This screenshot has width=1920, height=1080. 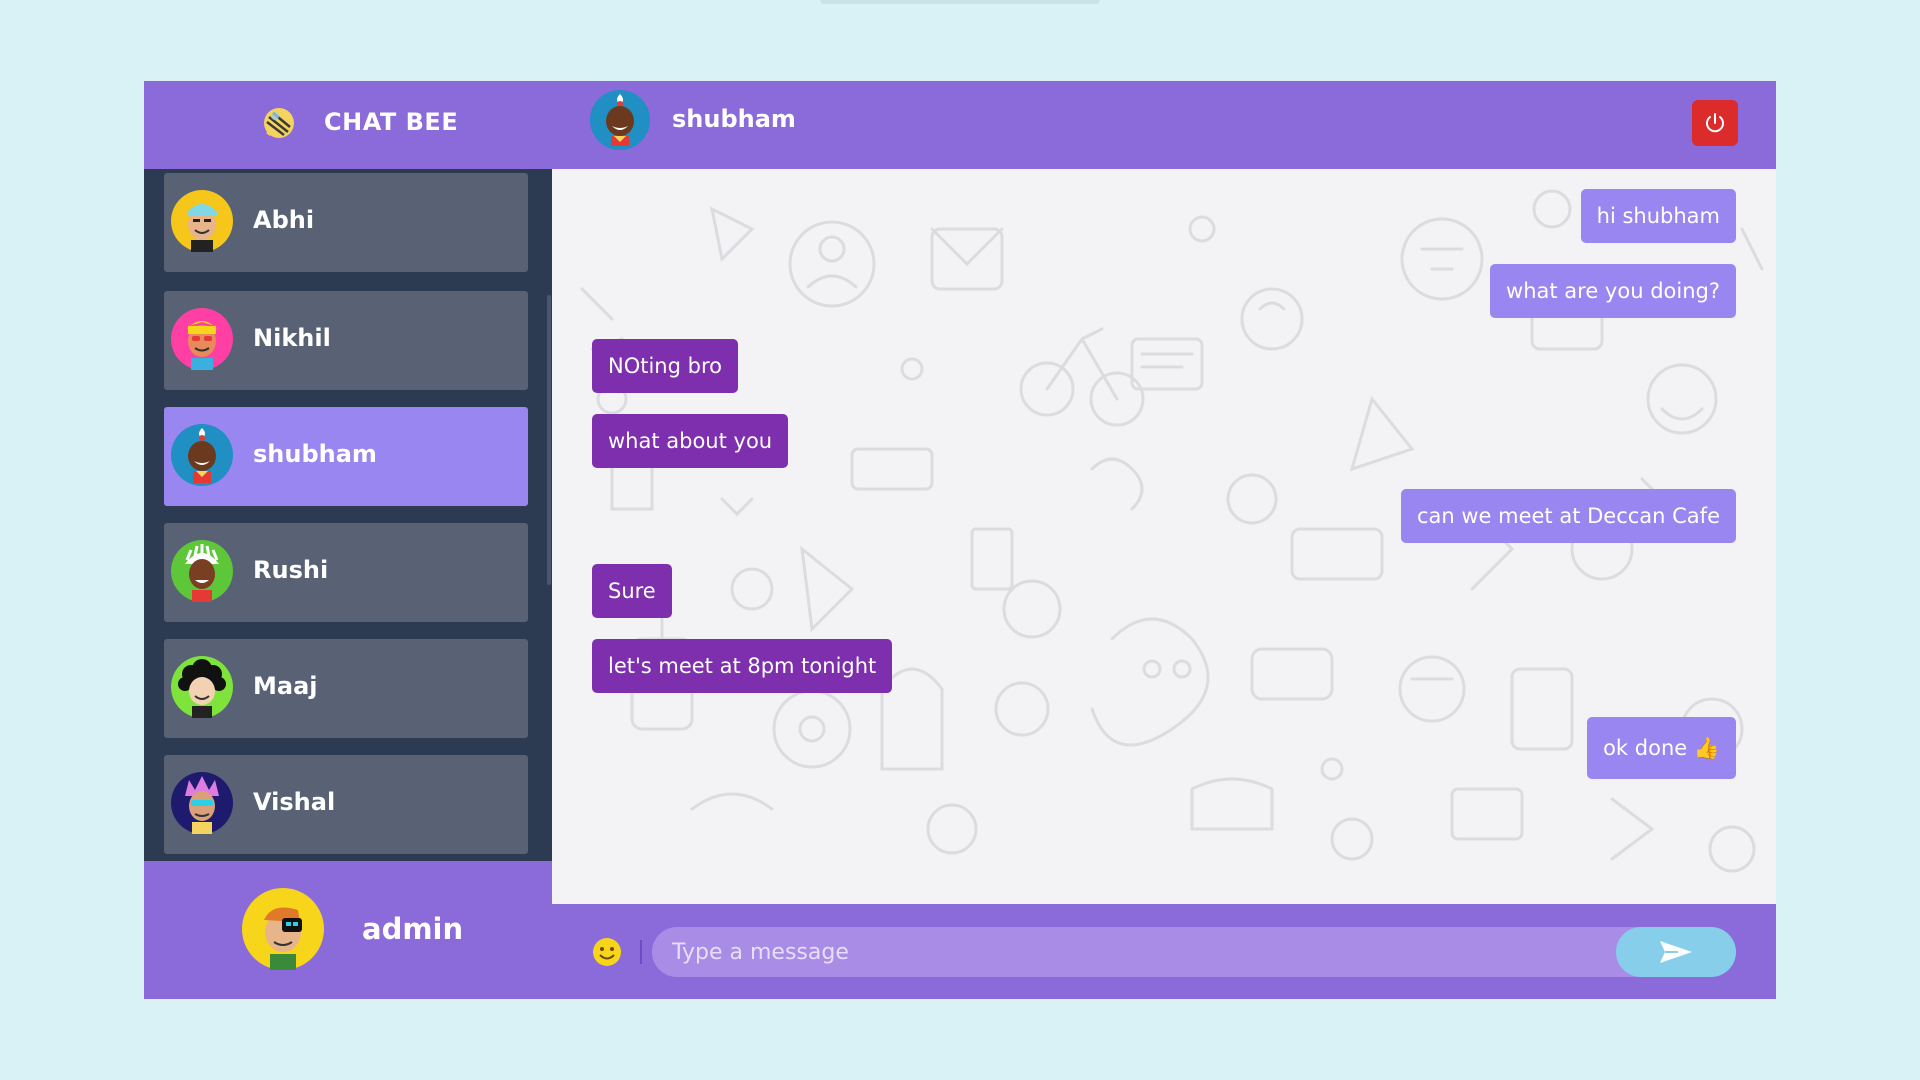 What do you see at coordinates (294, 802) in the screenshot?
I see `contact-name: Vishal` at bounding box center [294, 802].